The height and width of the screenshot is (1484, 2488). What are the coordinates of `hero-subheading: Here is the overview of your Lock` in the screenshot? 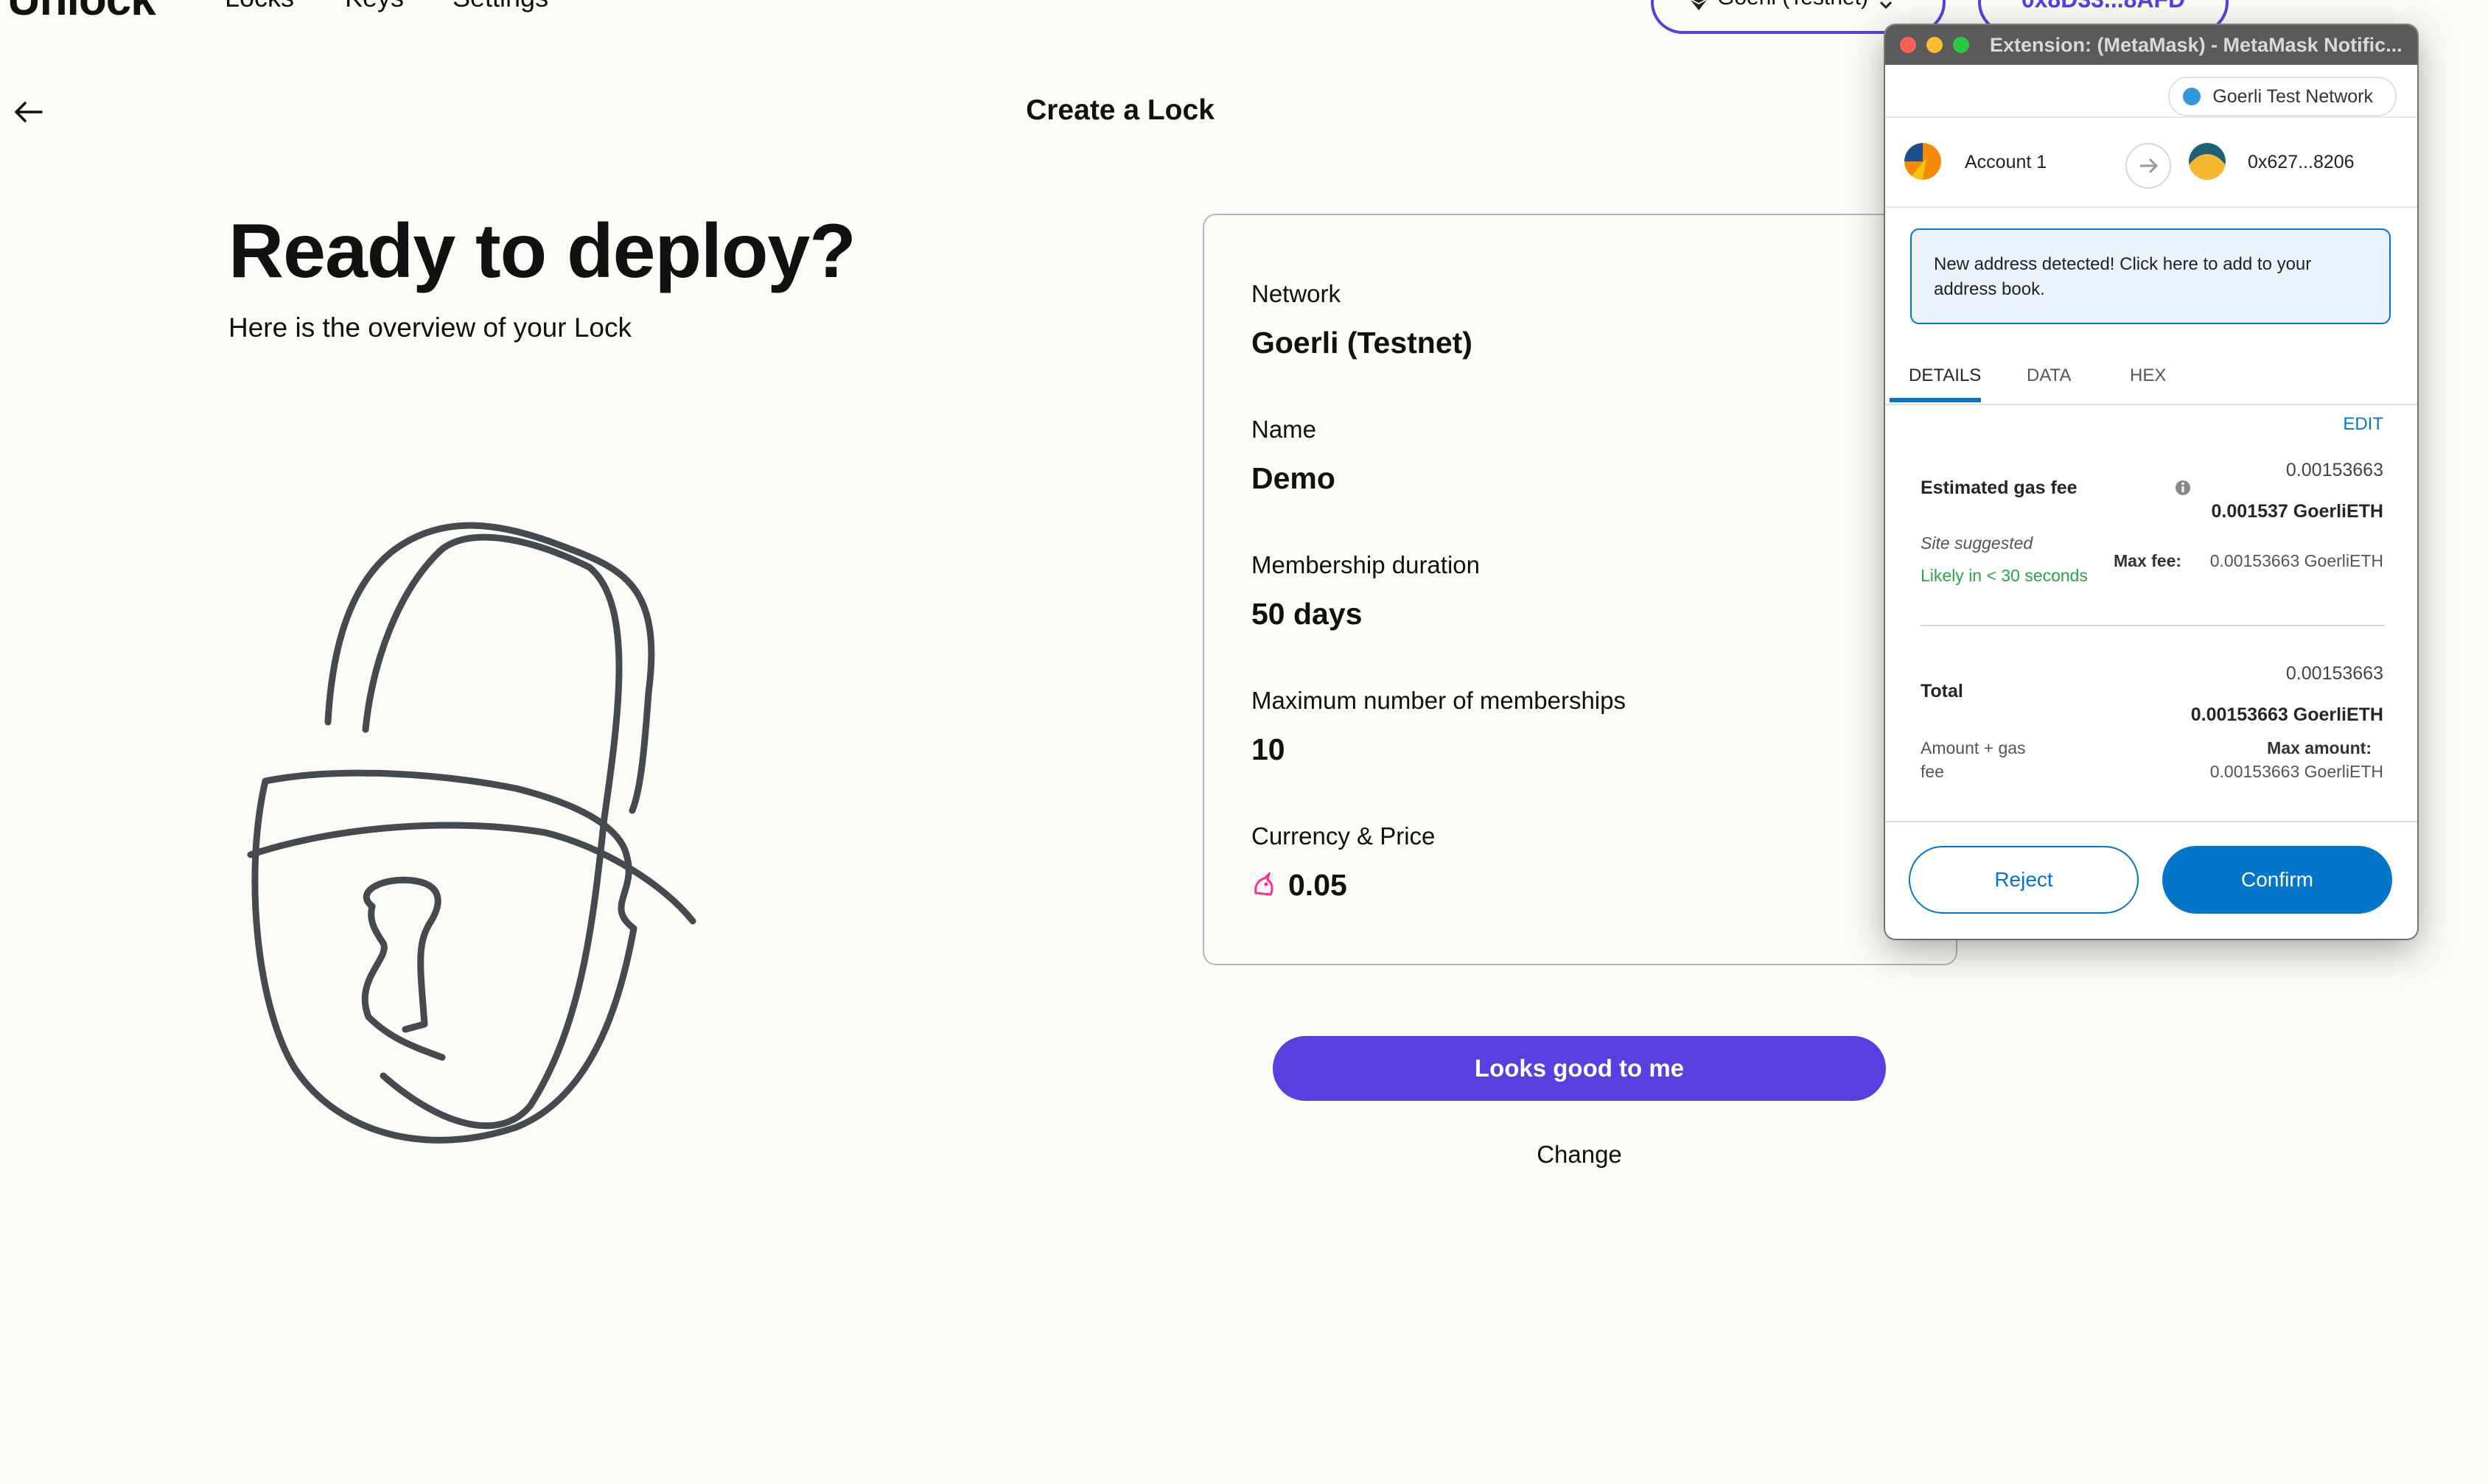 It's located at (430, 327).